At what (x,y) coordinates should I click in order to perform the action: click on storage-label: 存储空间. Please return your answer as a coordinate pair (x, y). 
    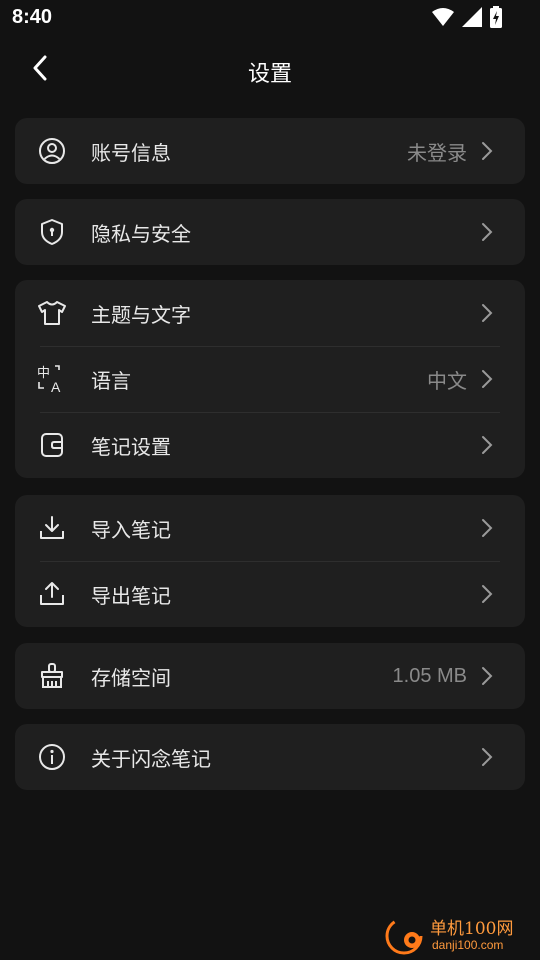
    Looking at the image, I should click on (131, 677).